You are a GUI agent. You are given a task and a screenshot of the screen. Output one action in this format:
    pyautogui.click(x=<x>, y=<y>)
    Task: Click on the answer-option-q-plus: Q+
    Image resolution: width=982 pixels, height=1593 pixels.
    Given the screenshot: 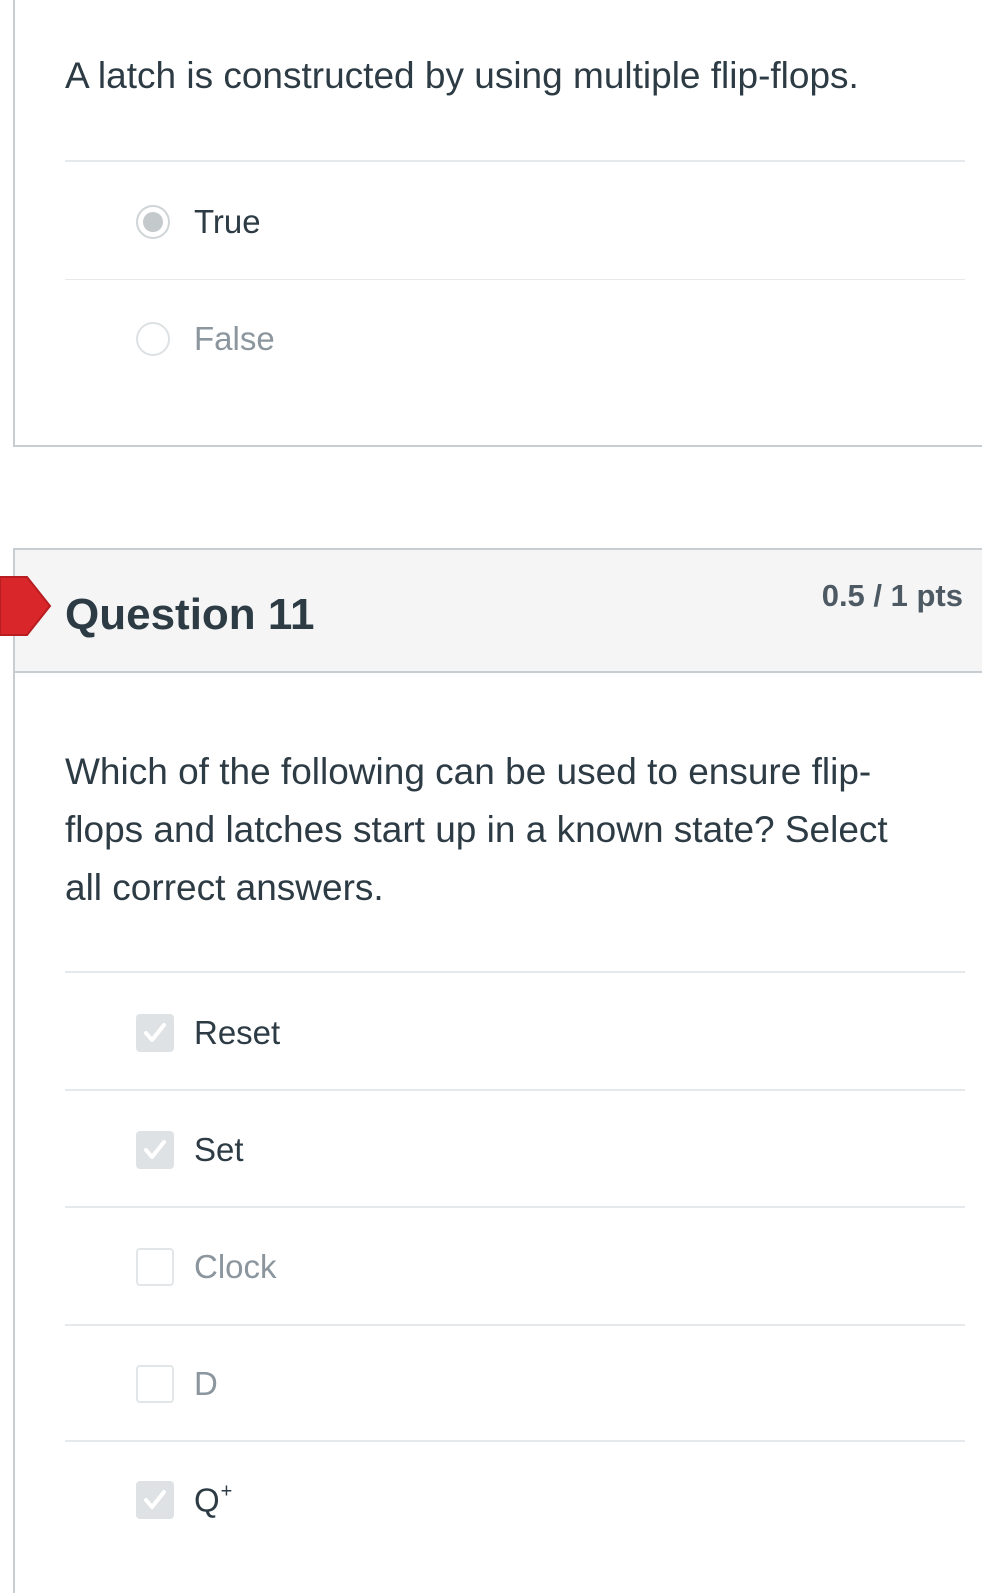 What is the action you would take?
    pyautogui.click(x=515, y=1500)
    